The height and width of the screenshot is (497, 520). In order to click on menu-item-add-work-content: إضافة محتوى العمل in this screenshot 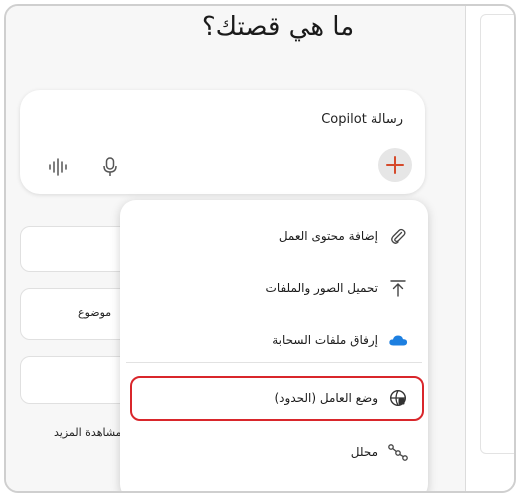, I will do `click(274, 236)`.